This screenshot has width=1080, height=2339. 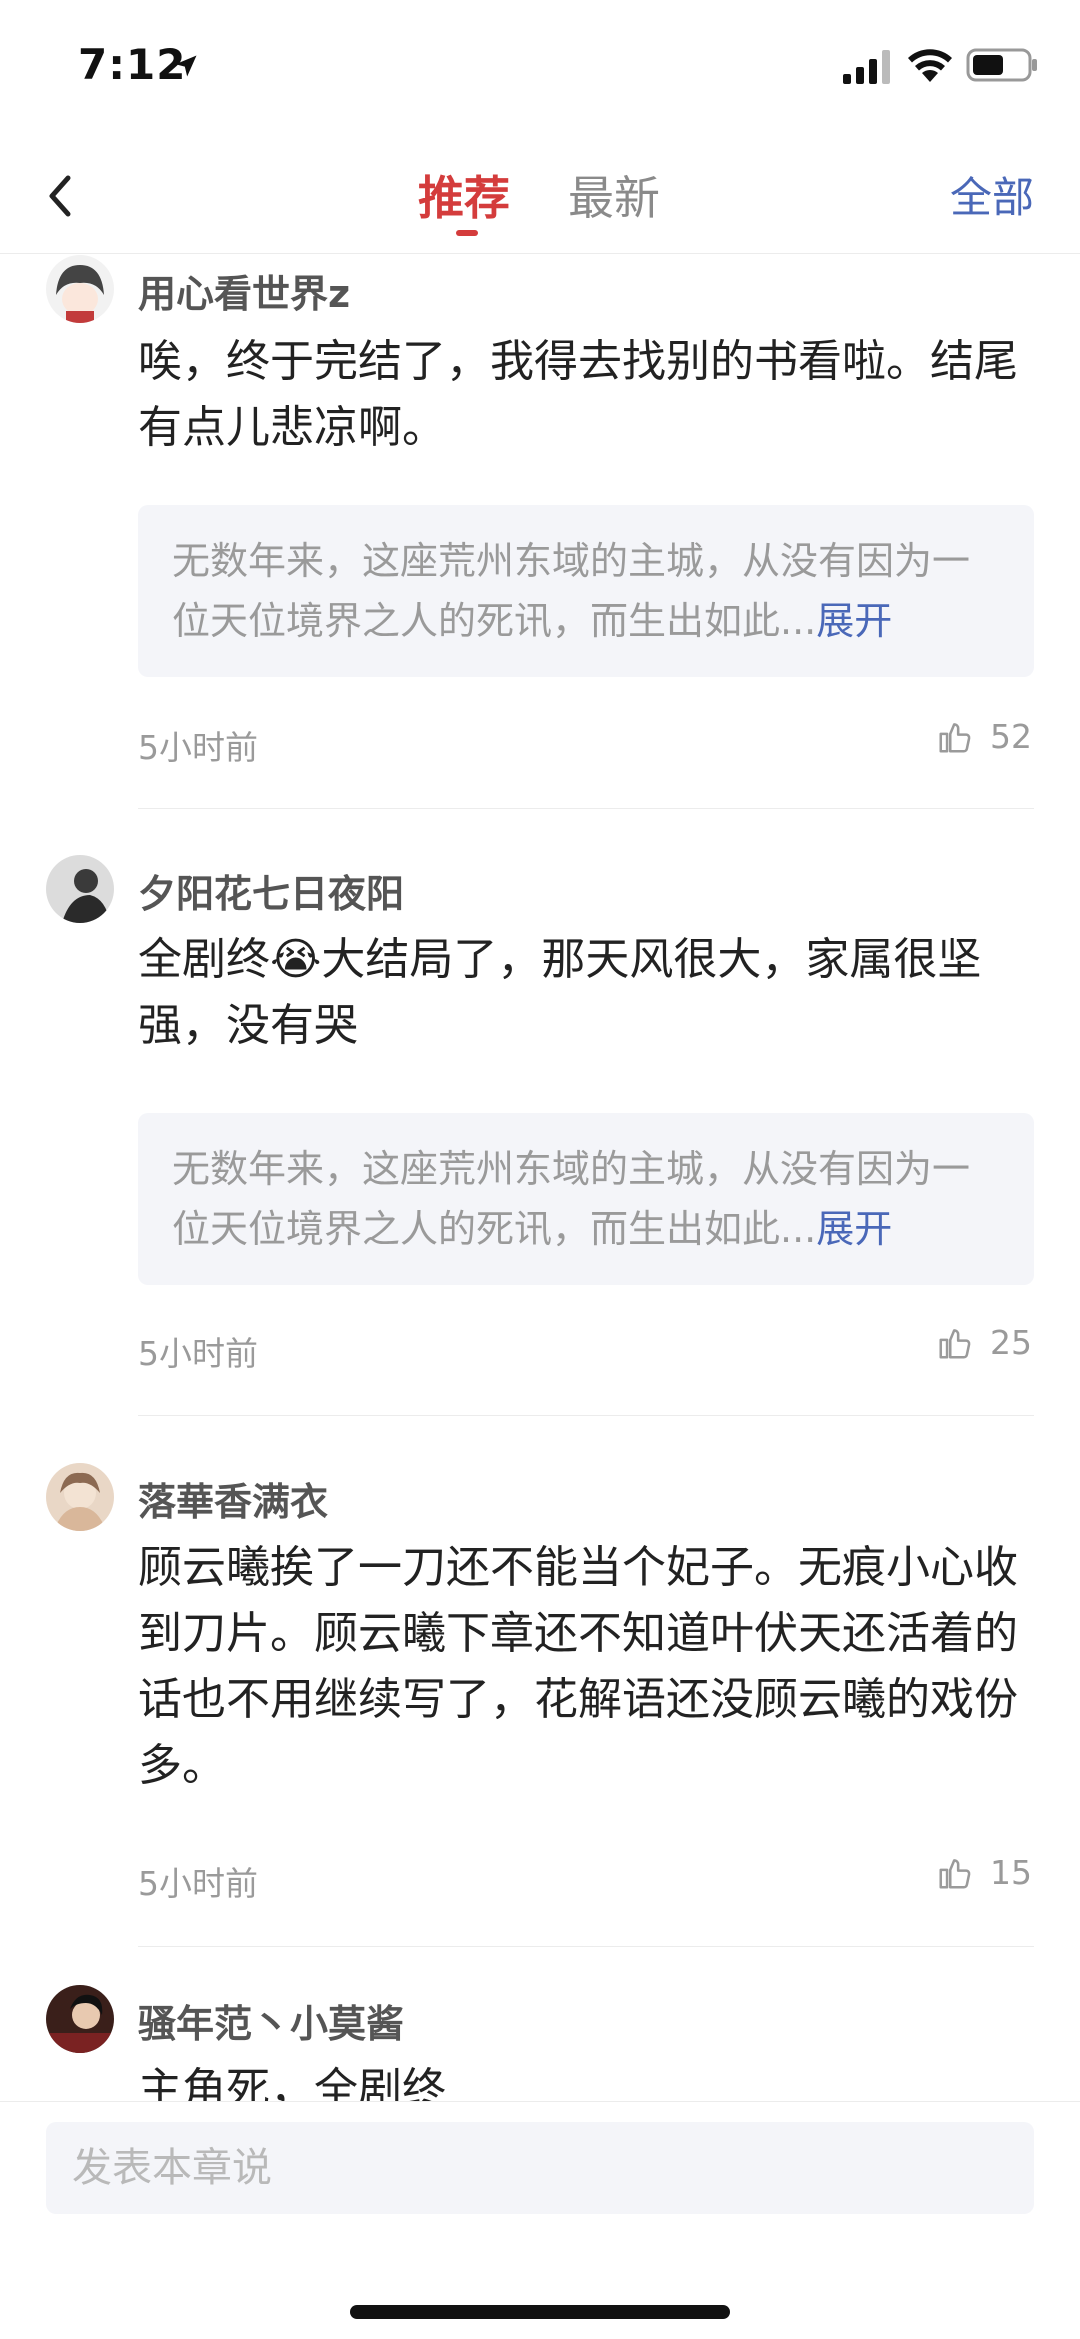 What do you see at coordinates (244, 290) in the screenshot?
I see `comment-username: 用心看世界z` at bounding box center [244, 290].